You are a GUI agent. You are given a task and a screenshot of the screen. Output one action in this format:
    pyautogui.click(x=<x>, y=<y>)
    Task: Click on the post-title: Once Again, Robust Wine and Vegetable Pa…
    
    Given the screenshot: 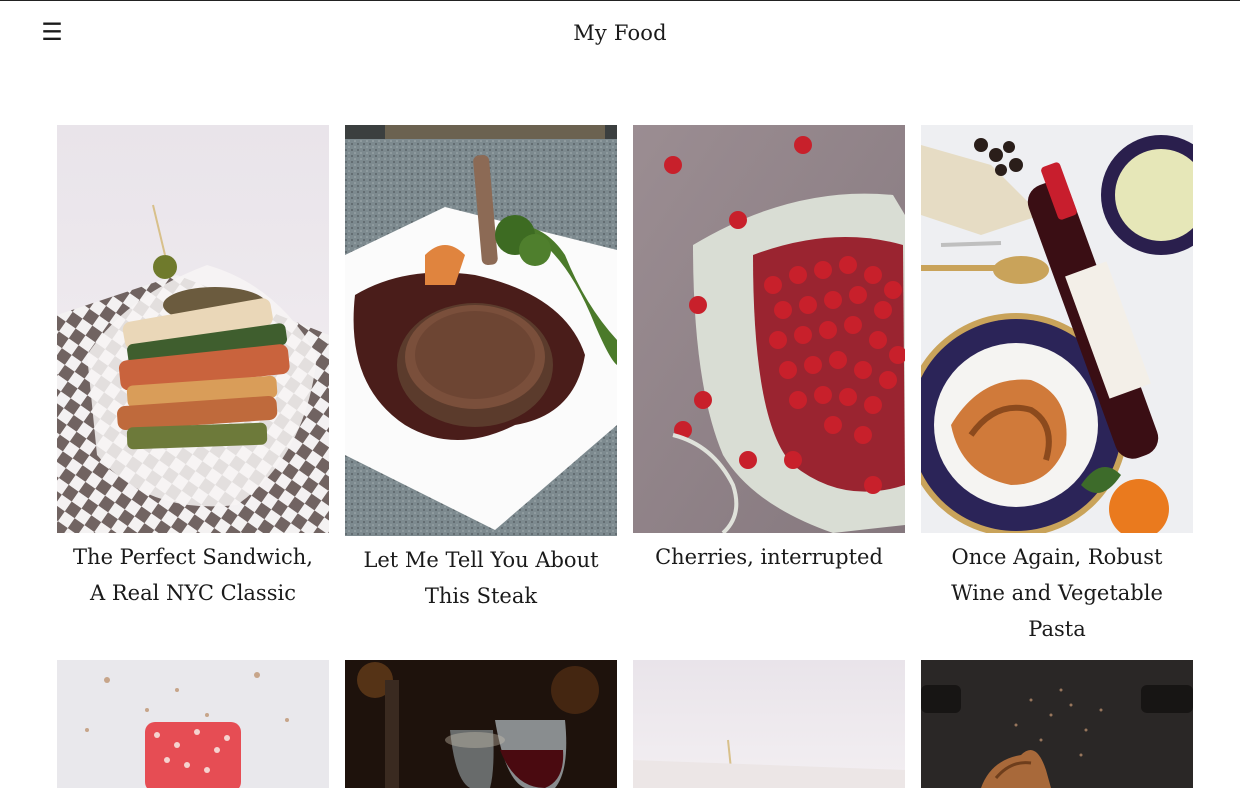 What is the action you would take?
    pyautogui.click(x=1057, y=590)
    